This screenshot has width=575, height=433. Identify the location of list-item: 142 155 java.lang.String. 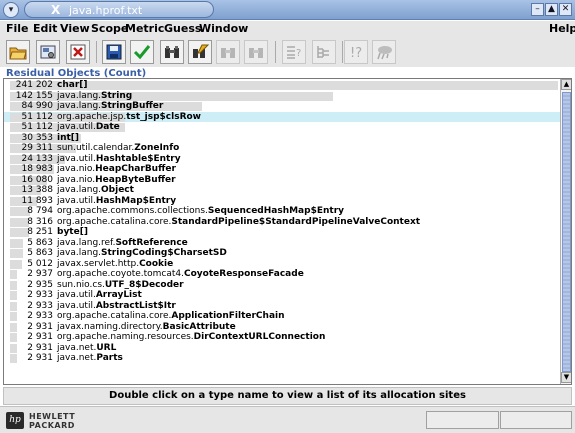
(282, 96).